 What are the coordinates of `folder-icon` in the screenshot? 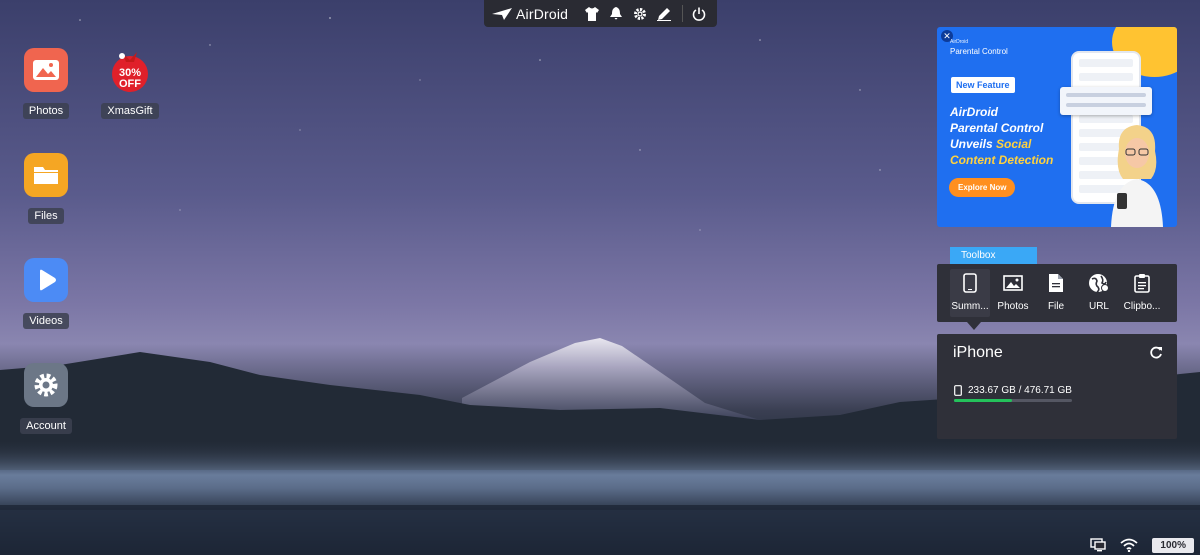 It's located at (46, 175).